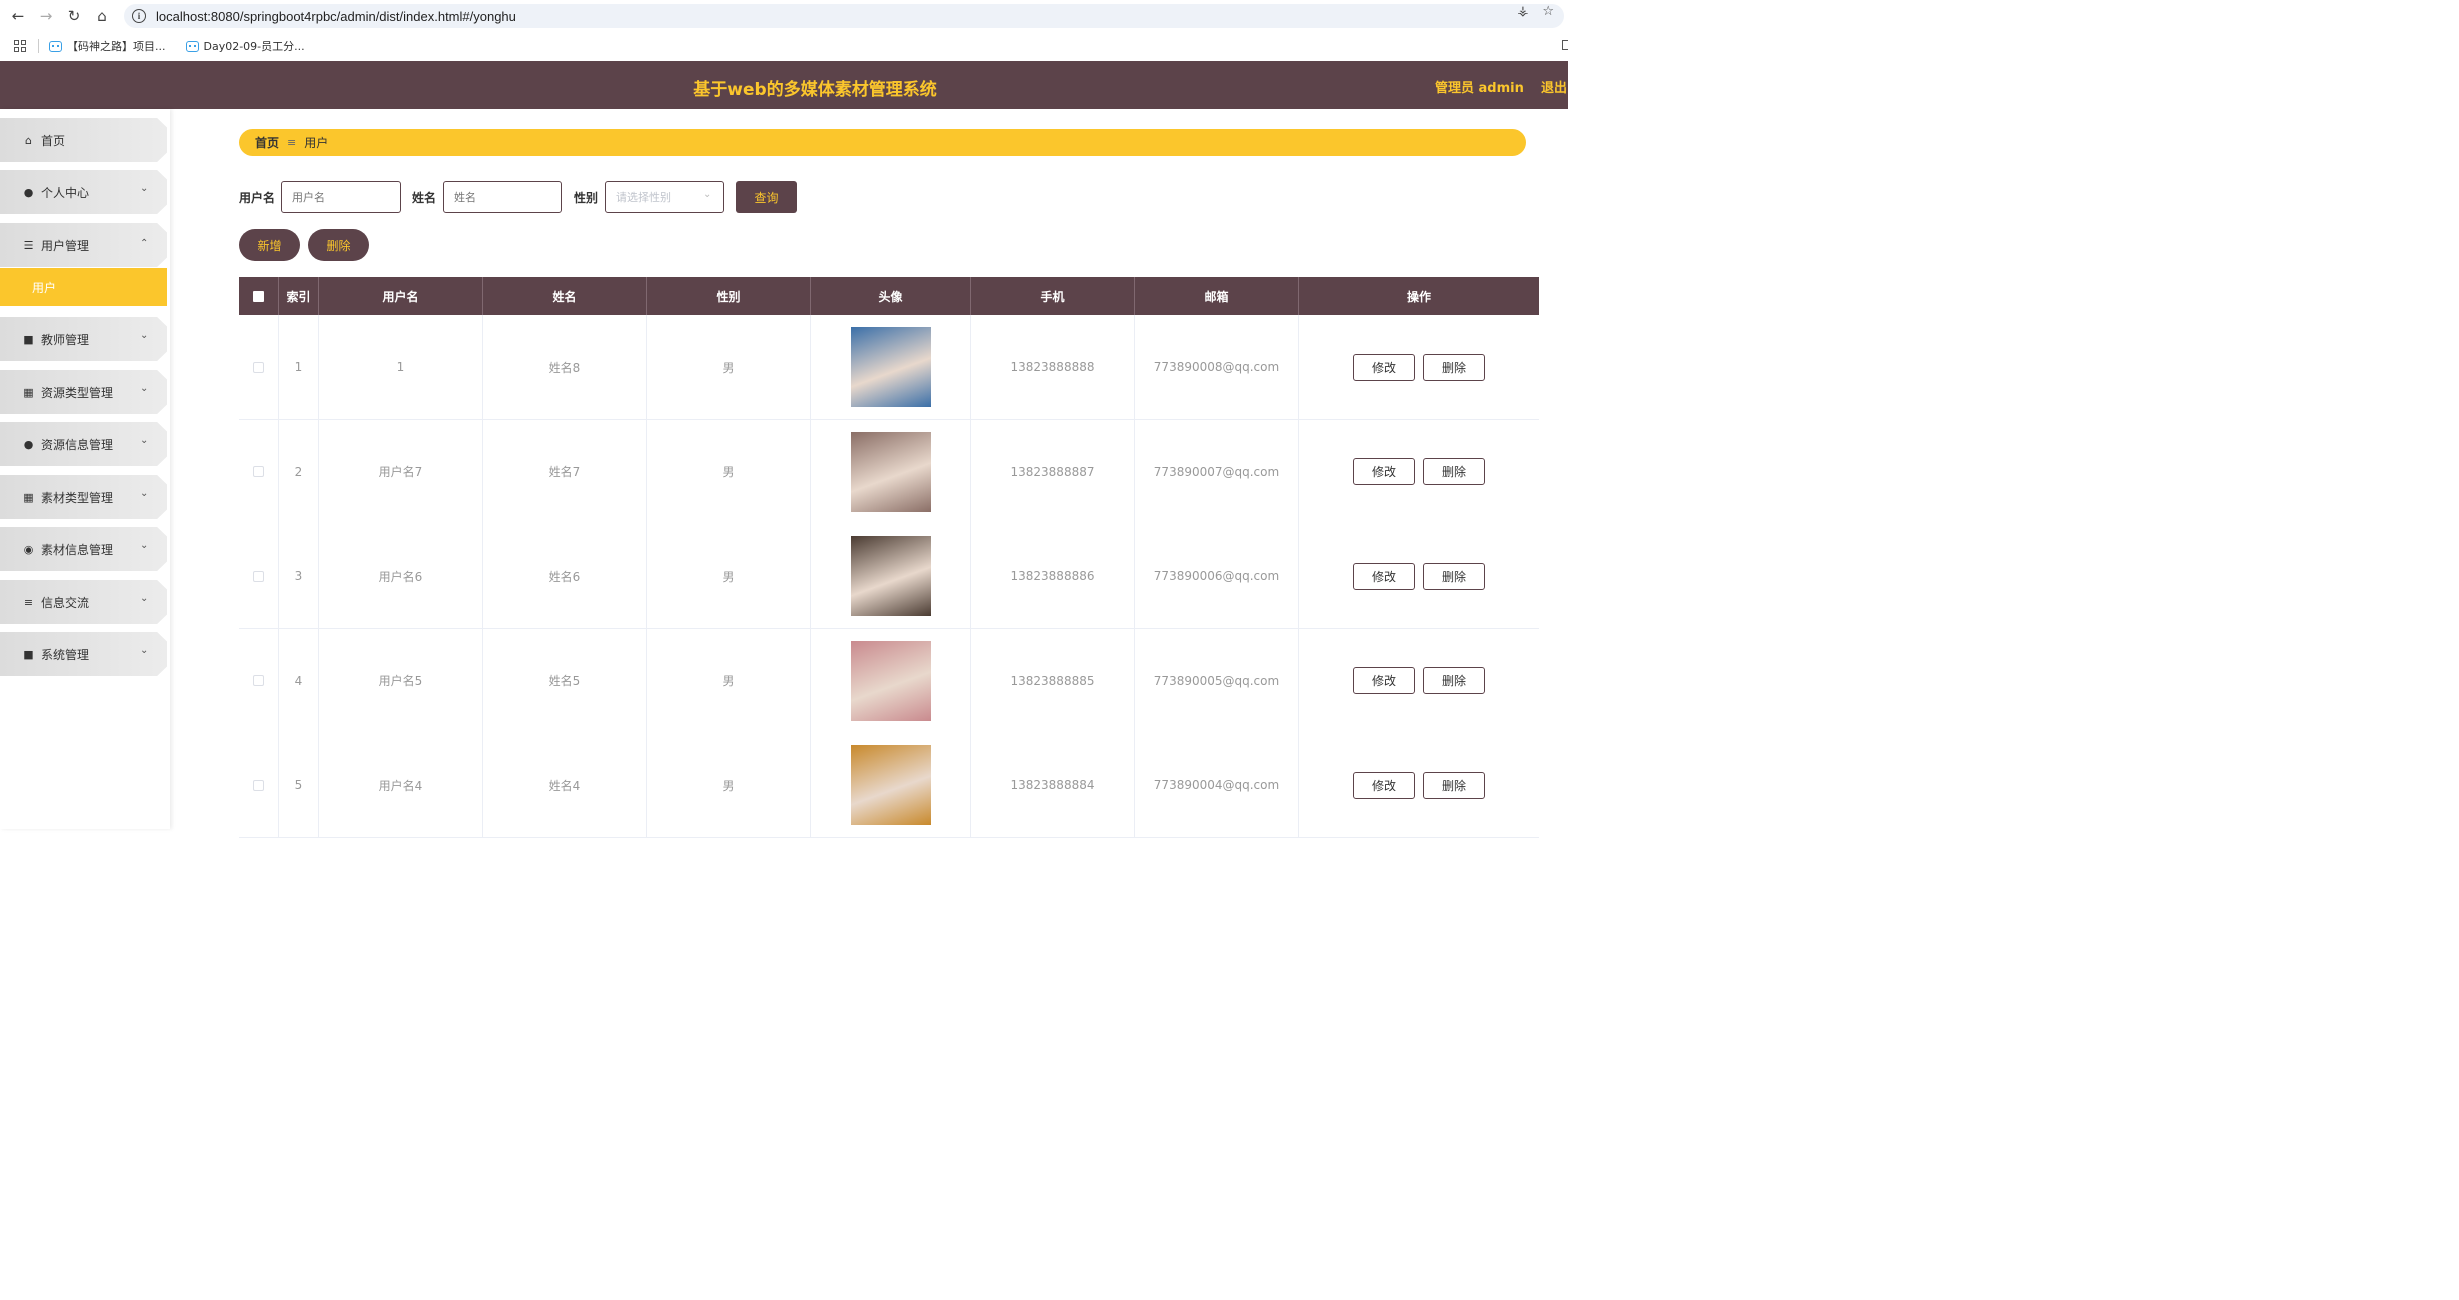  Describe the element at coordinates (401, 296) in the screenshot. I see `column-header: 用户名` at that location.